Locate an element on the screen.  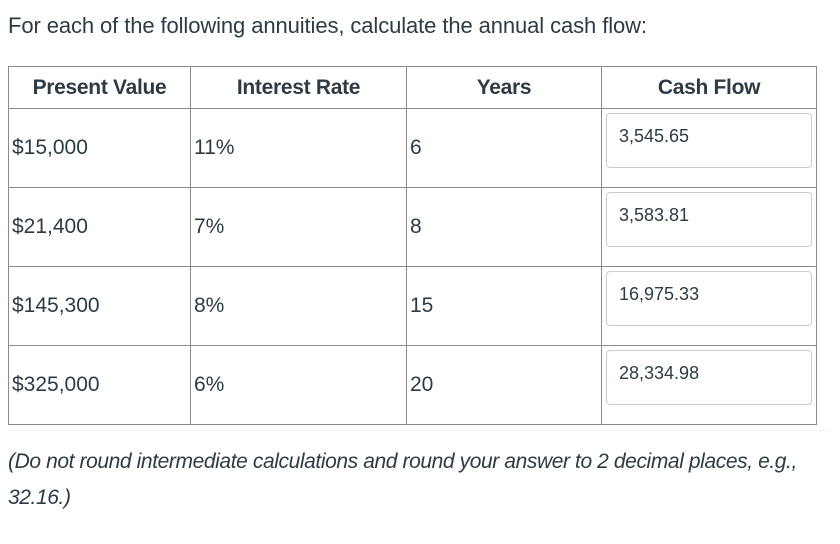
table-row: $325,000 6% 20 28,334.98 is located at coordinates (412, 385).